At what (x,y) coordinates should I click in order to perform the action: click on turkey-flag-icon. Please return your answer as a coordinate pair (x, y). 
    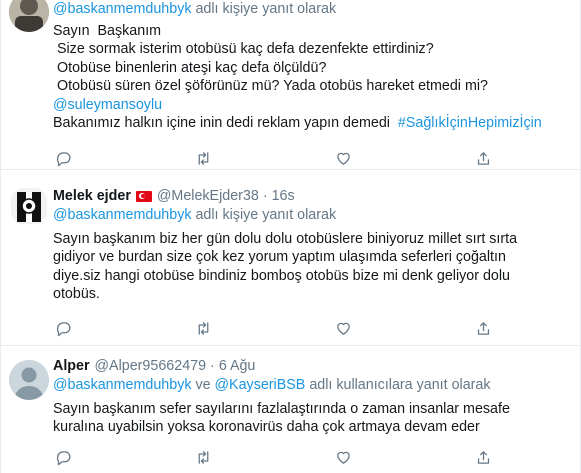
    Looking at the image, I should click on (143, 196).